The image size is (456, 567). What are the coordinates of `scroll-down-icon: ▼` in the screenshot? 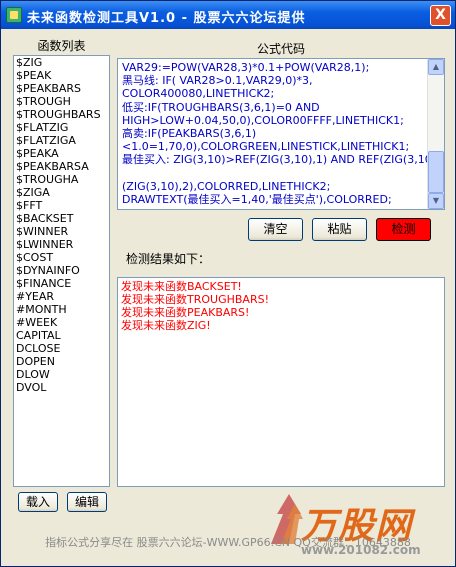 It's located at (436, 201).